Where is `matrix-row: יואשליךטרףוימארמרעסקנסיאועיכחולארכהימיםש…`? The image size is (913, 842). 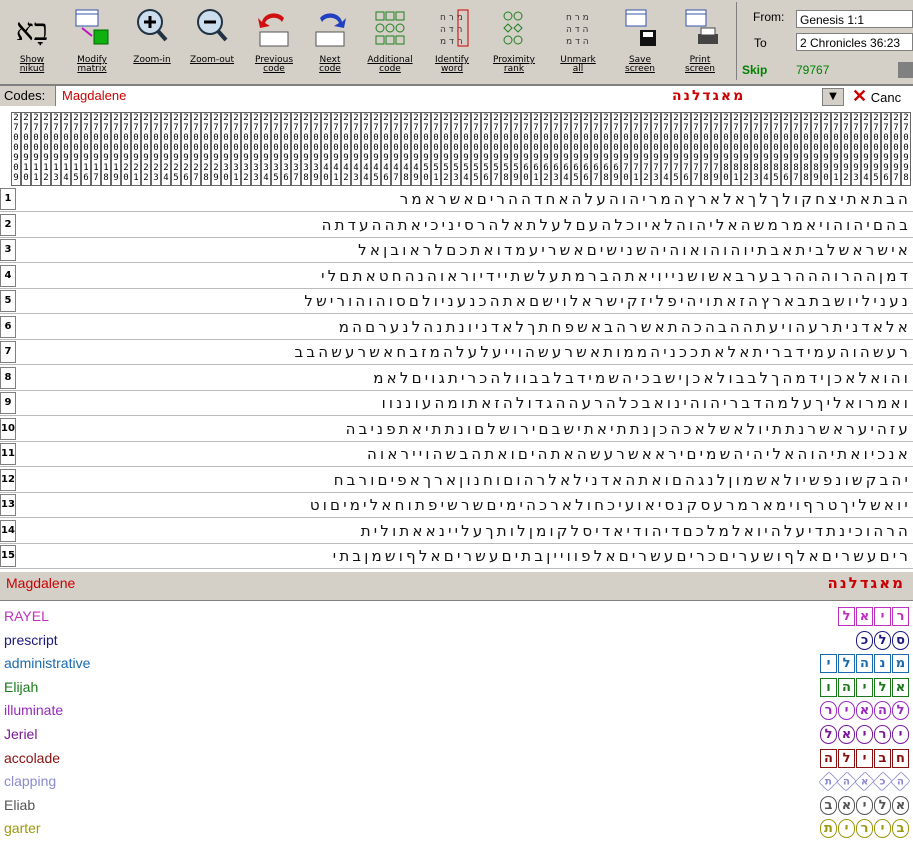
matrix-row: יואשליךטרףוימארמרעסקנסיאועיכחולארכהימיםש… is located at coordinates (464, 505).